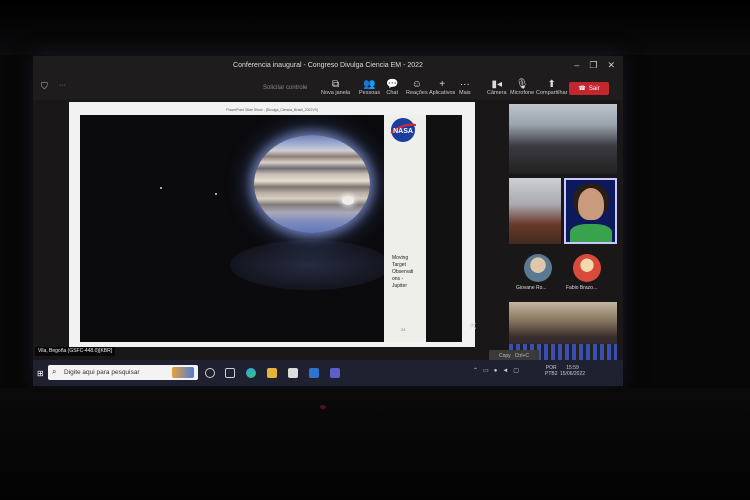 This screenshot has height=500, width=750. What do you see at coordinates (572, 371) in the screenshot?
I see `taskbar-clock: 15:59 15/06/2022` at bounding box center [572, 371].